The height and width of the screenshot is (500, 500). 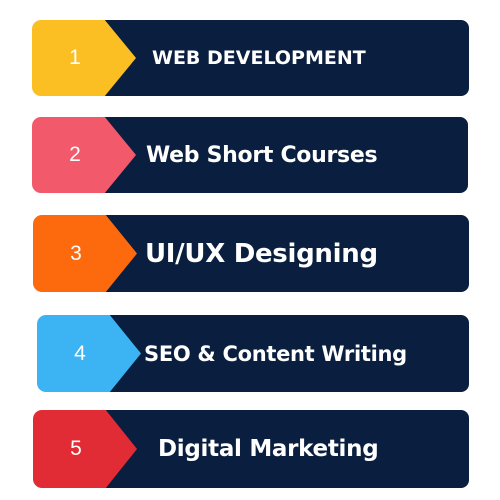 What do you see at coordinates (76, 448) in the screenshot?
I see `item-number: 5` at bounding box center [76, 448].